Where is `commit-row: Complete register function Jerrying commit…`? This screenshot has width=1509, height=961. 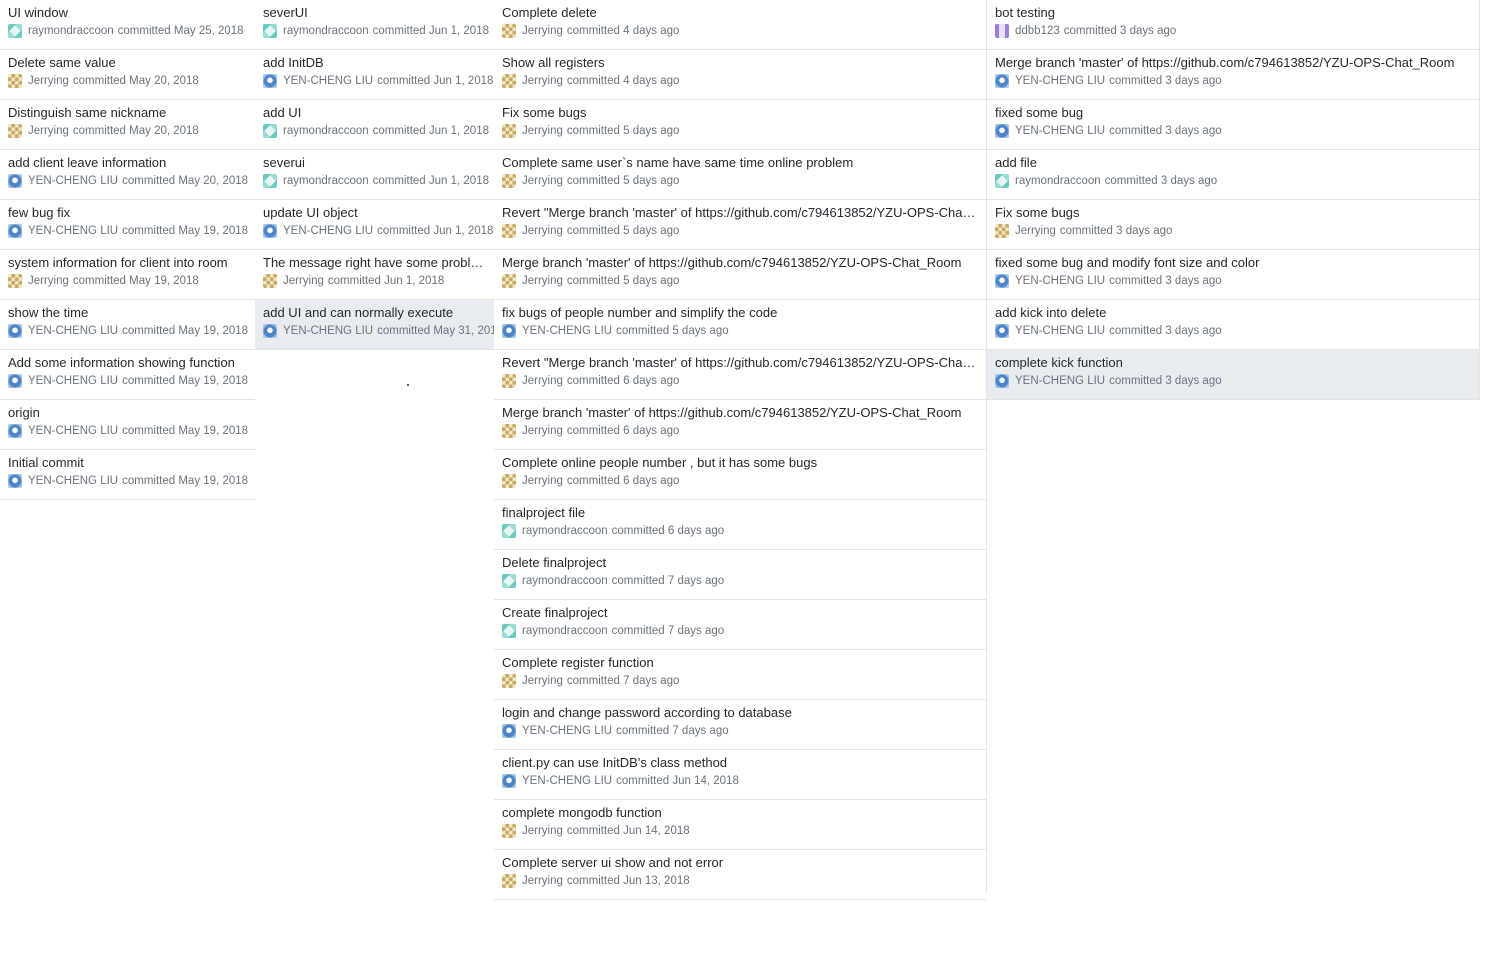 commit-row: Complete register function Jerrying commit… is located at coordinates (740, 675).